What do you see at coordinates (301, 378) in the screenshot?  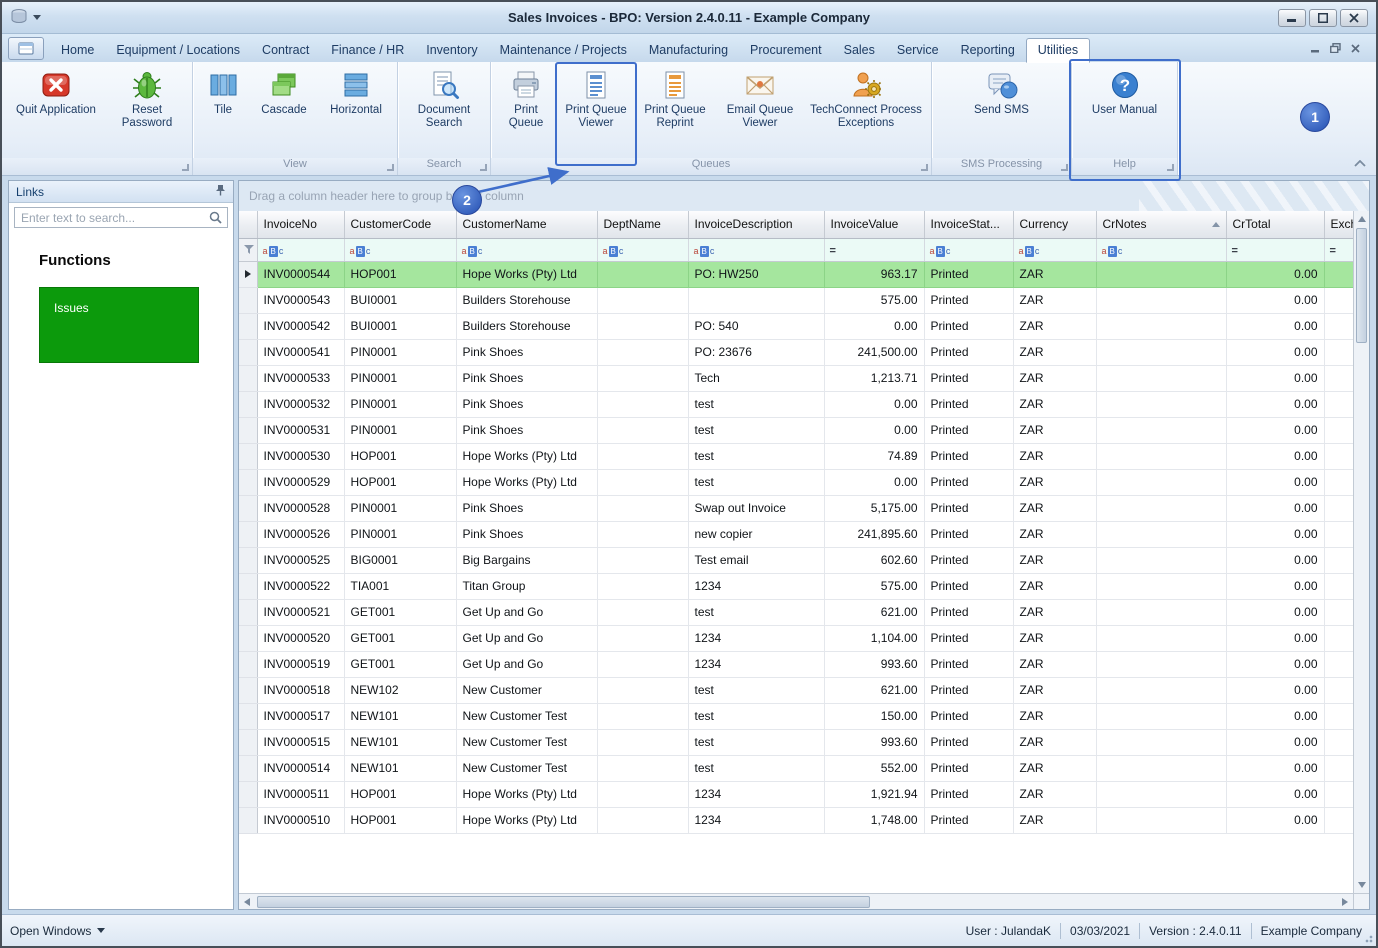 I see `cell-invoice_no: INV0000533` at bounding box center [301, 378].